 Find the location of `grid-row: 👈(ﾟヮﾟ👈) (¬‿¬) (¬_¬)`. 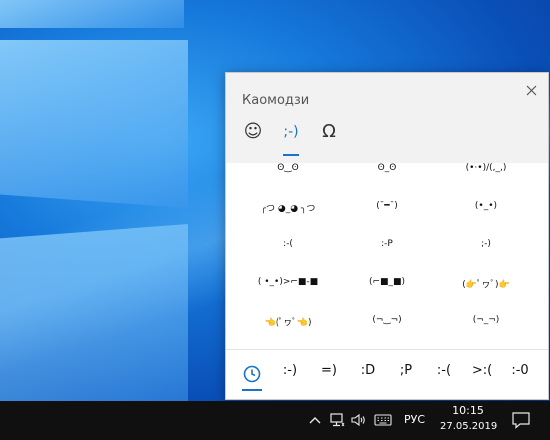

grid-row: 👈(ﾟヮﾟ👈) (¬‿¬) (¬_¬) is located at coordinates (387, 325).